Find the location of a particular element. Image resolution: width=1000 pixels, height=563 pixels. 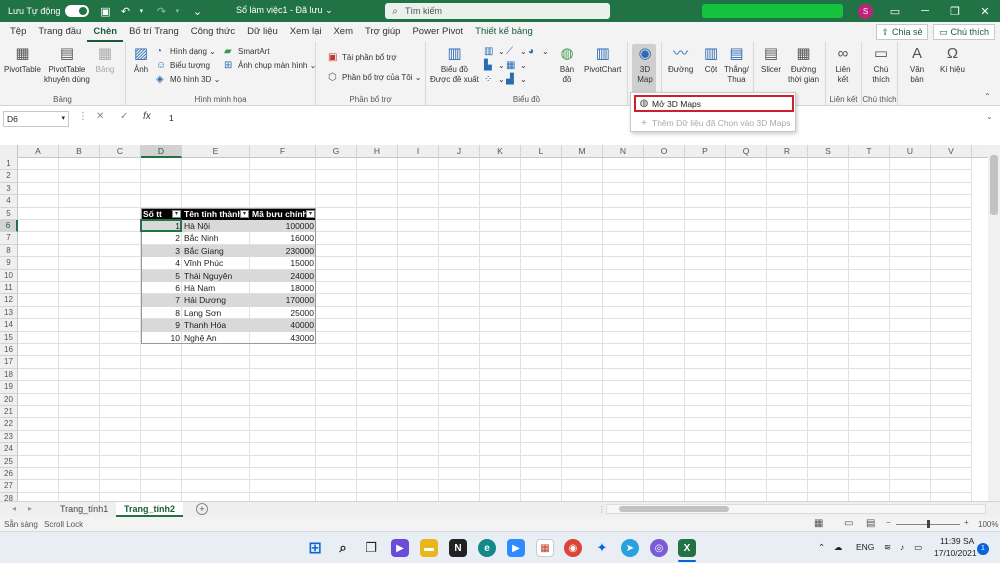

column-header-o: O is located at coordinates (664, 151).